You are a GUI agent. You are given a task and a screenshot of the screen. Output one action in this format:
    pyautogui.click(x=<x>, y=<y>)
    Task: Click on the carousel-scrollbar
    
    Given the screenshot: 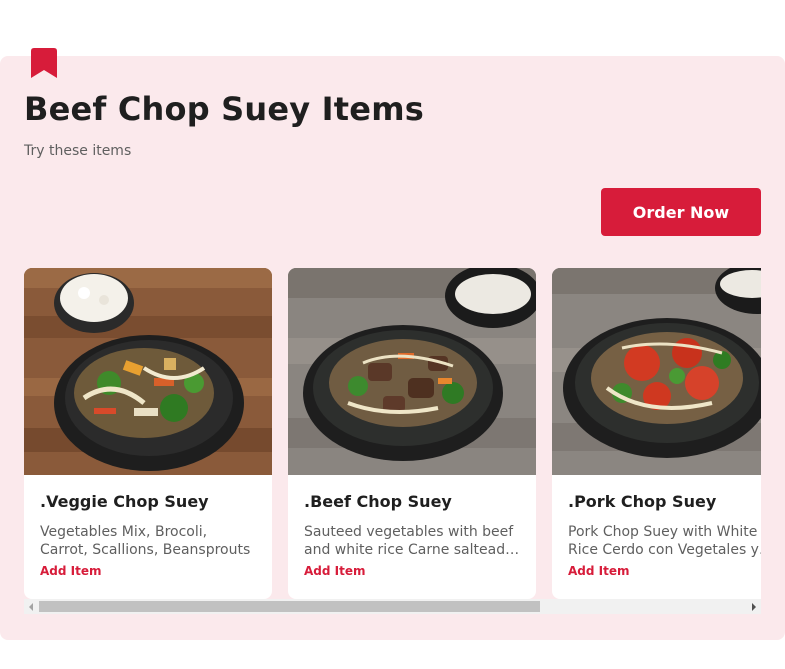 What is the action you would take?
    pyautogui.click(x=392, y=606)
    